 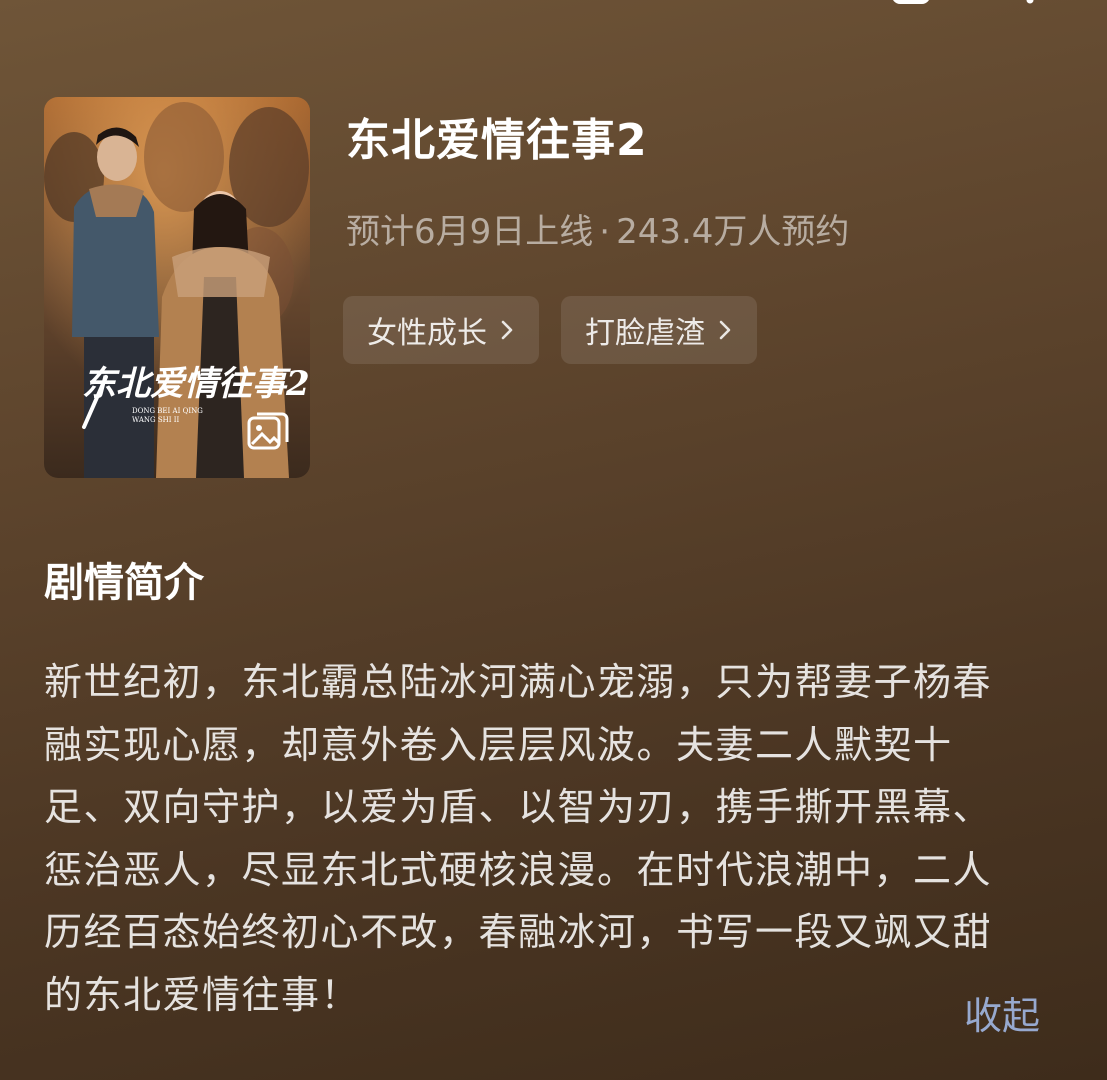 What do you see at coordinates (1030, 3) in the screenshot?
I see `more-icon` at bounding box center [1030, 3].